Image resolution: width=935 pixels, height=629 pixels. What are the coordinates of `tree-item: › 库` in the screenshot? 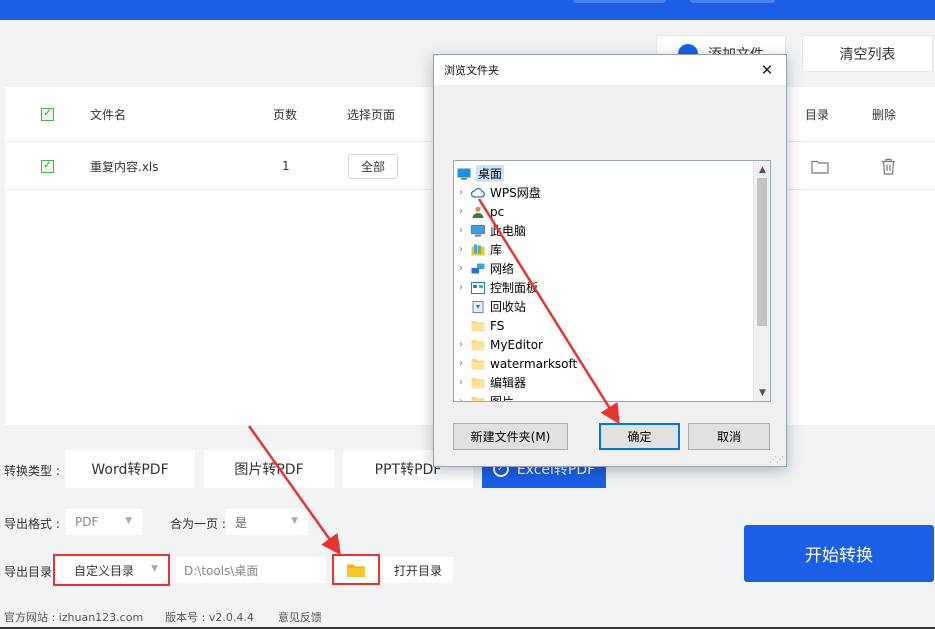 It's located at (478, 249).